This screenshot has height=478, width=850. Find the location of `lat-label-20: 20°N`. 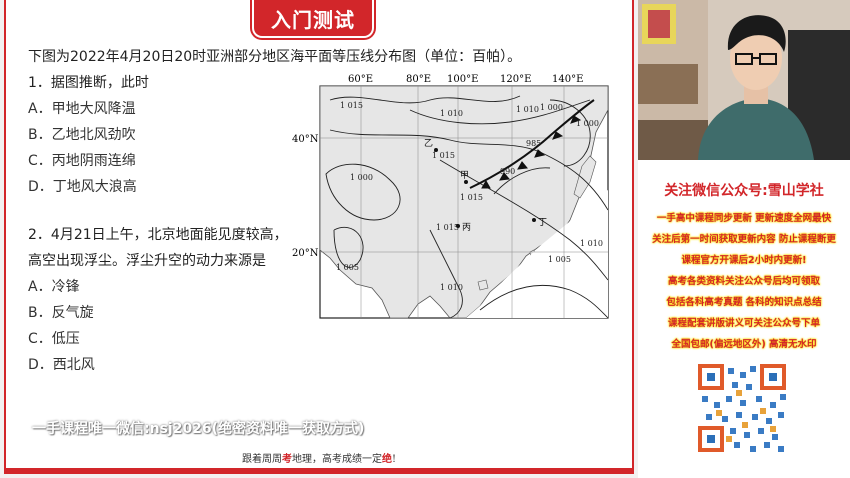

lat-label-20: 20°N is located at coordinates (305, 253).